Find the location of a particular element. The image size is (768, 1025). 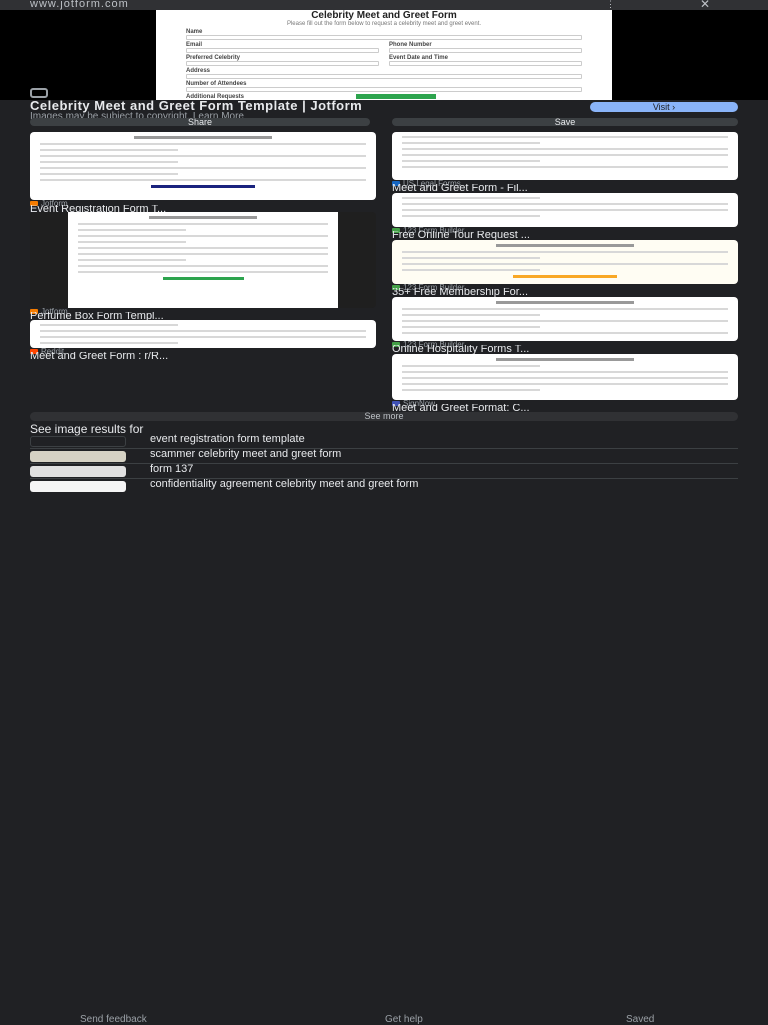

get-help-link: Get help is located at coordinates (404, 1019).